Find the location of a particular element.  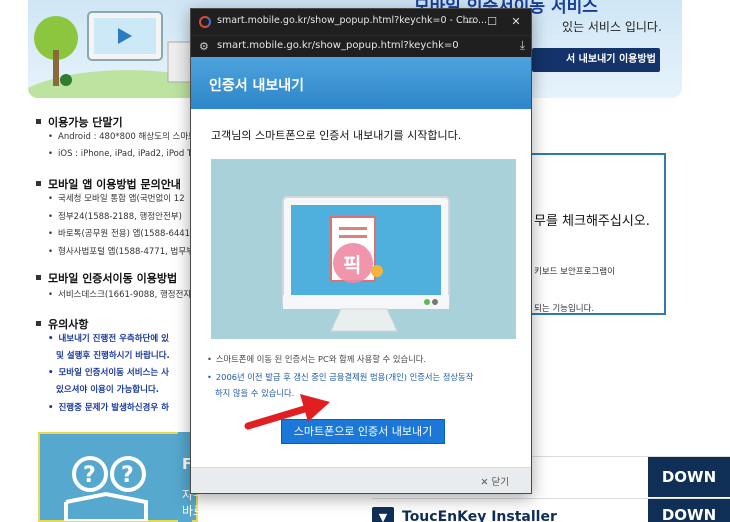

download-icon: ⤓ is located at coordinates (522, 45).